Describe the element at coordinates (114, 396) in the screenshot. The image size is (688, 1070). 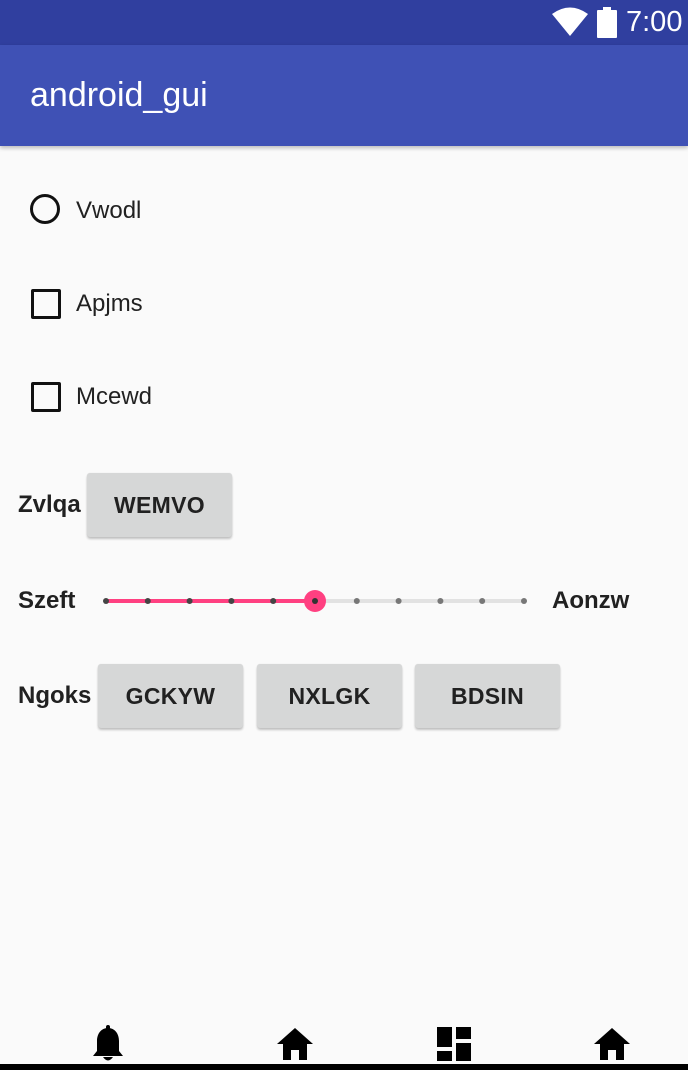
I see `checkbox-label: Mcewd` at that location.